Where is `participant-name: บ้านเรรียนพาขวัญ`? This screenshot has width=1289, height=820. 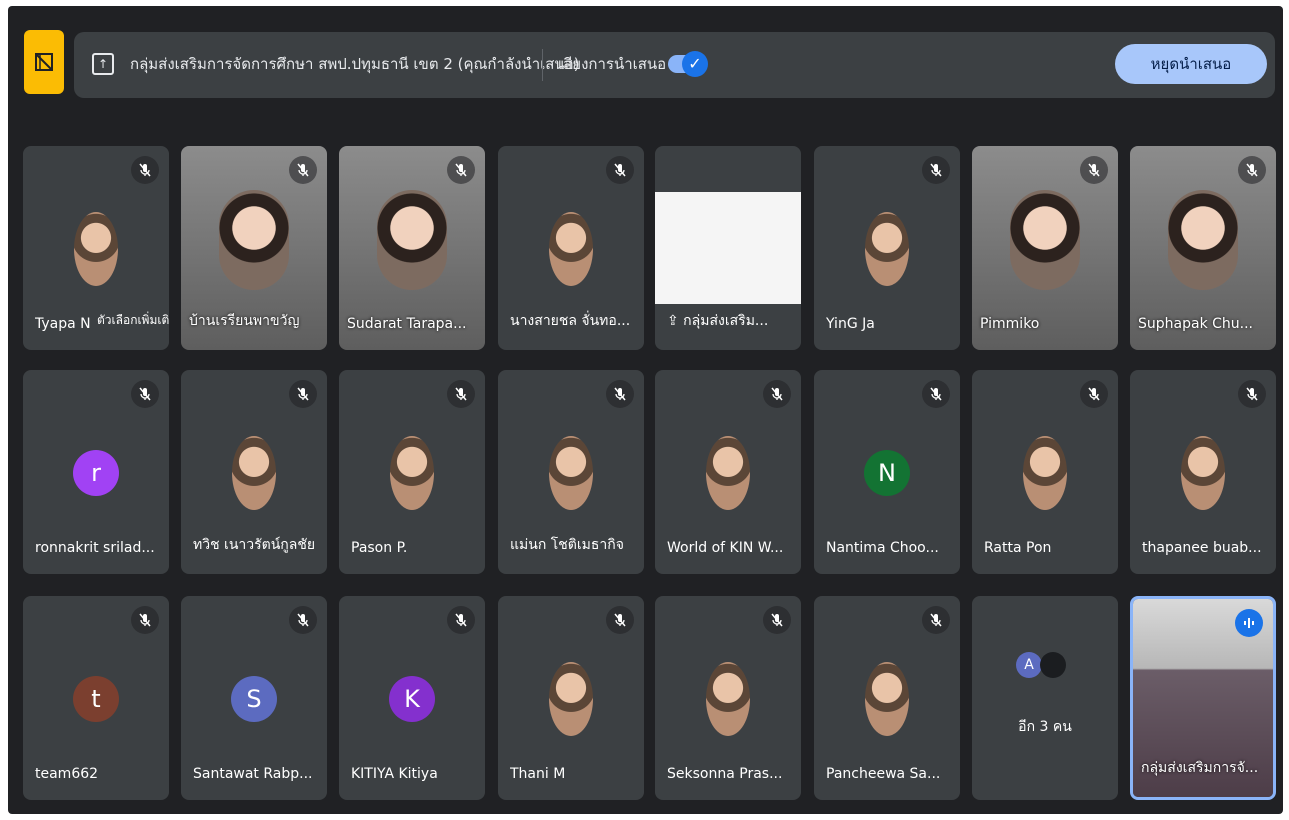 participant-name: บ้านเรรียนพาขวัญ is located at coordinates (244, 321).